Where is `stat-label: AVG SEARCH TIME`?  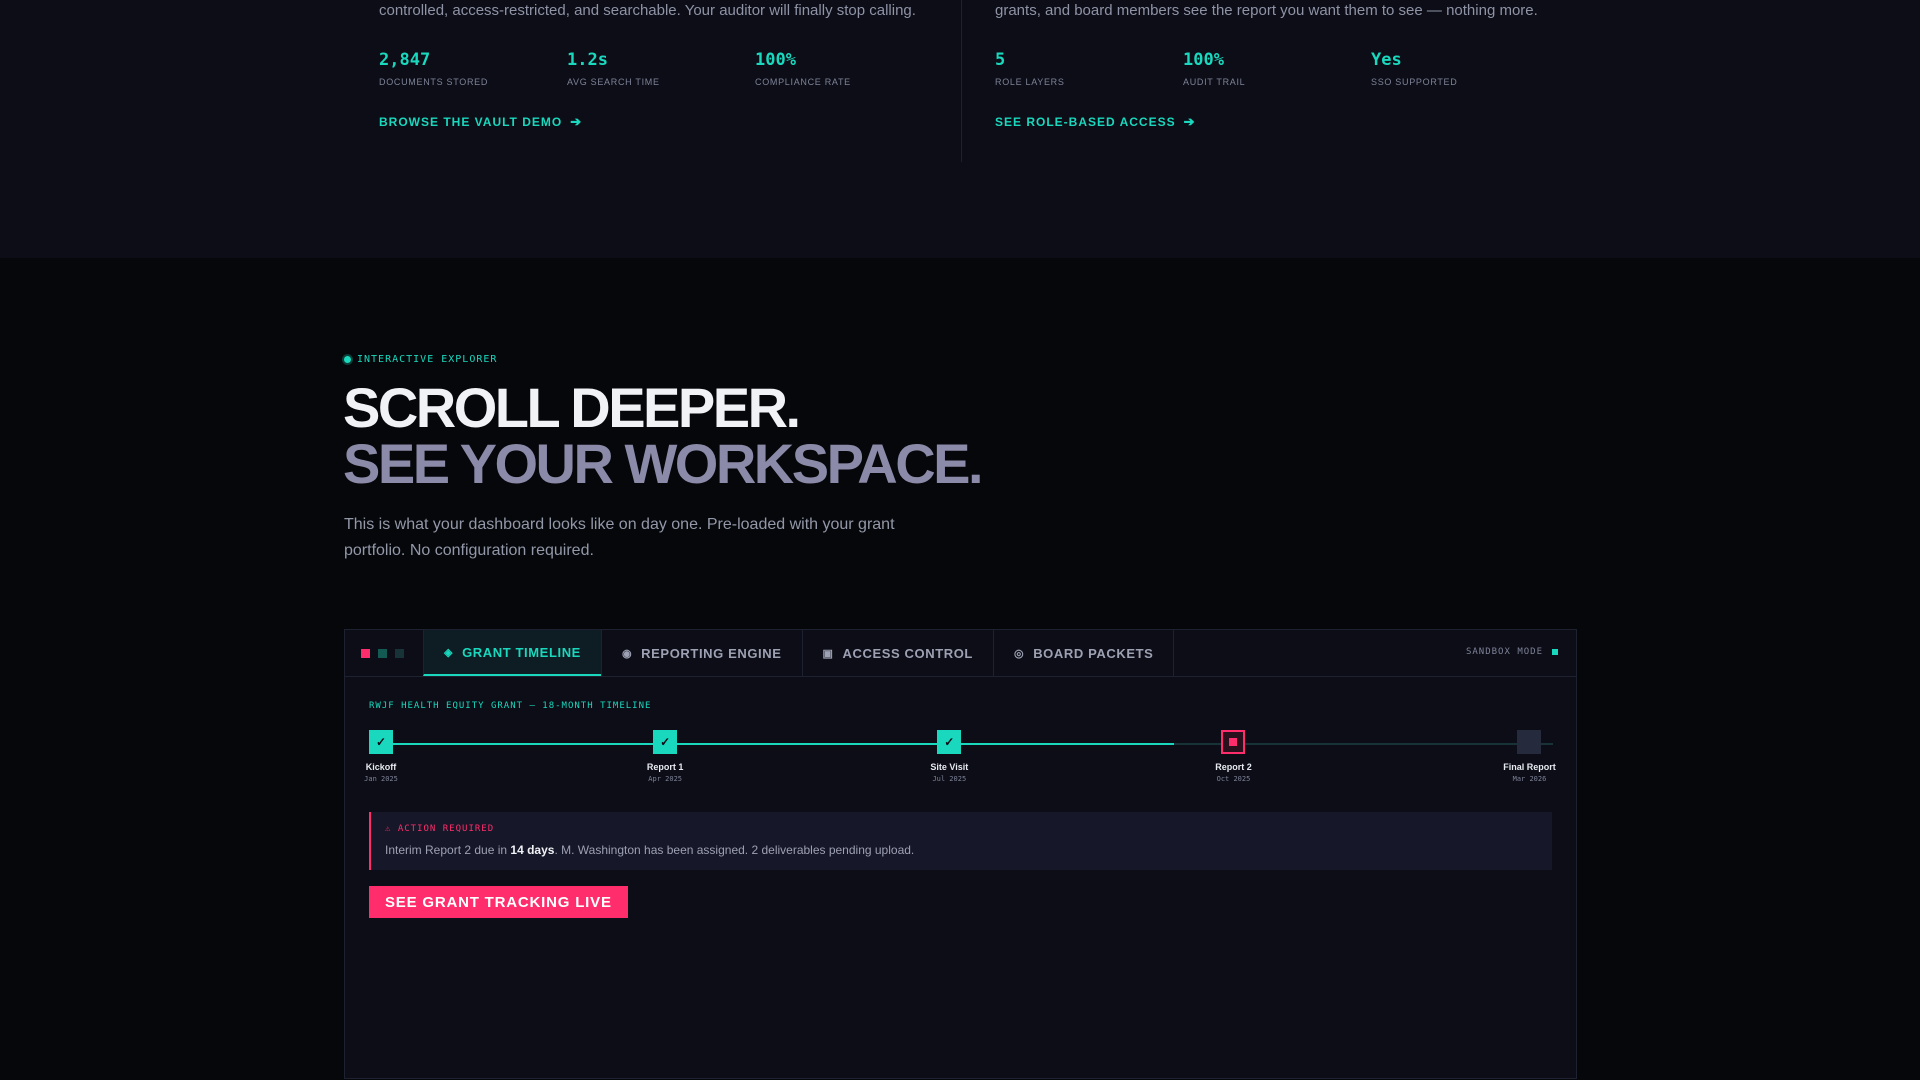
stat-label: AVG SEARCH TIME is located at coordinates (613, 82).